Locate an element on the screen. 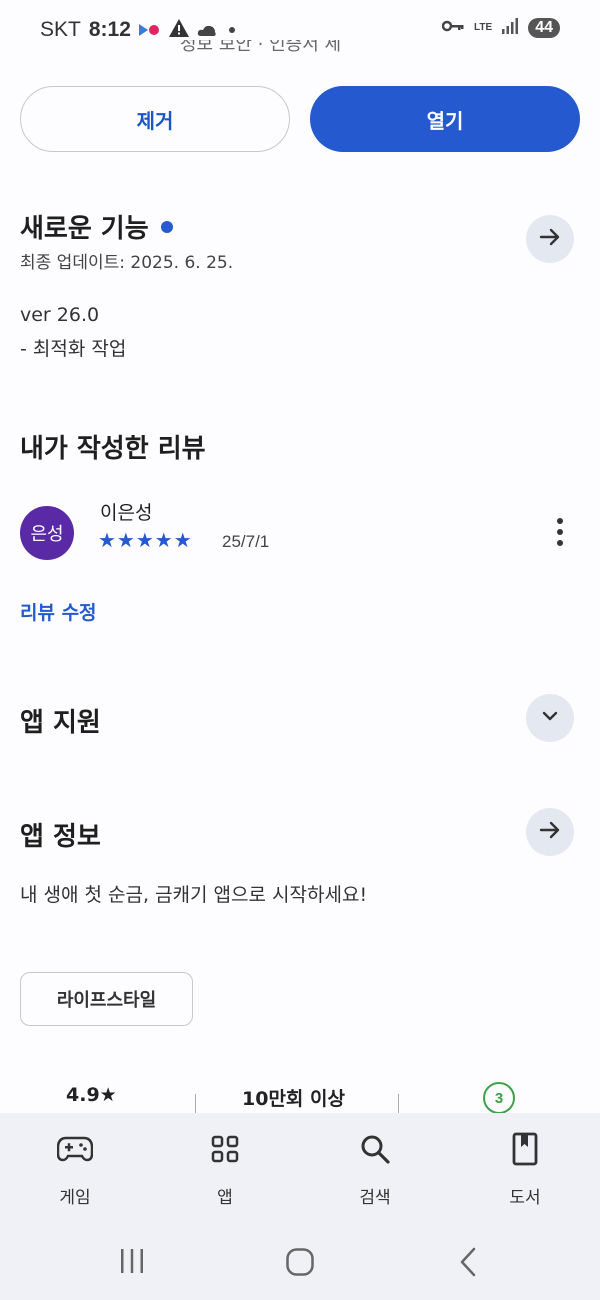 The height and width of the screenshot is (1300, 600). rating-stat: 4.9★ is located at coordinates (91, 1095).